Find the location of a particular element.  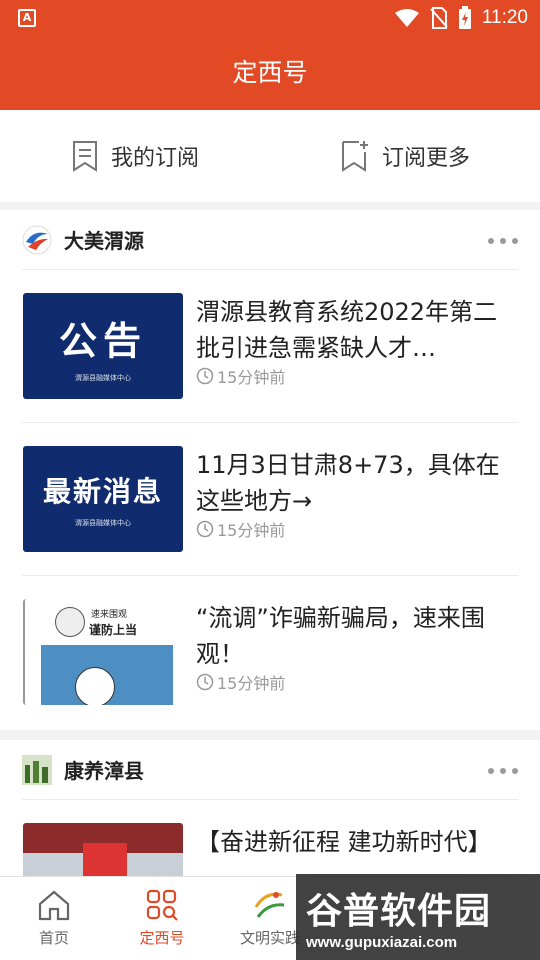

news-thumbnail is located at coordinates (103, 851).